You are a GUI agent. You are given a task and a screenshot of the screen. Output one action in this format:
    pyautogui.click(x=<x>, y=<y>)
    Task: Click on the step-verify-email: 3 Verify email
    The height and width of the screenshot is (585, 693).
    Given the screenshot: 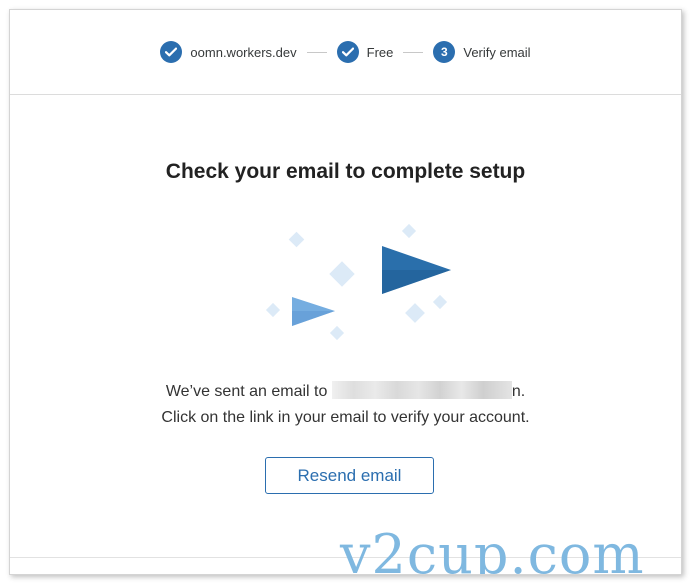 What is the action you would take?
    pyautogui.click(x=482, y=52)
    